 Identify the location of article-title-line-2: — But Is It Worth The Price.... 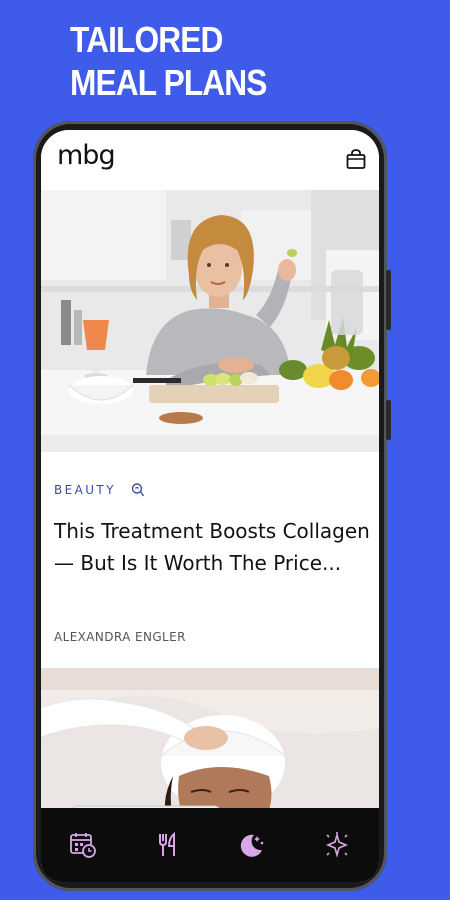
(198, 563).